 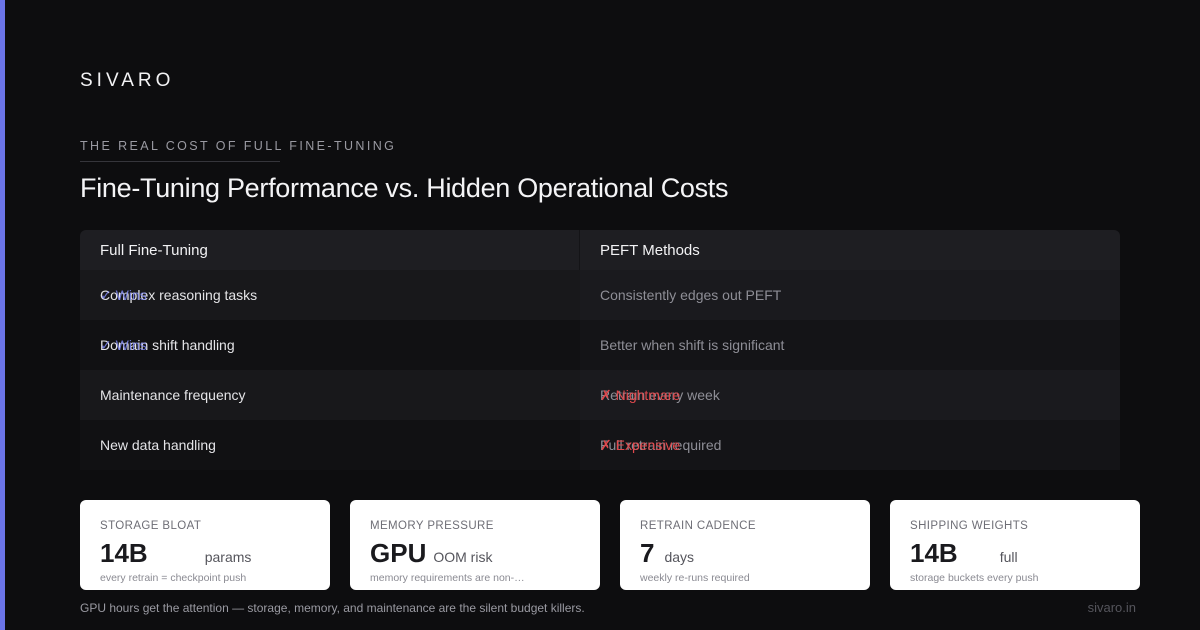 I want to click on accent-bar, so click(x=2, y=315).